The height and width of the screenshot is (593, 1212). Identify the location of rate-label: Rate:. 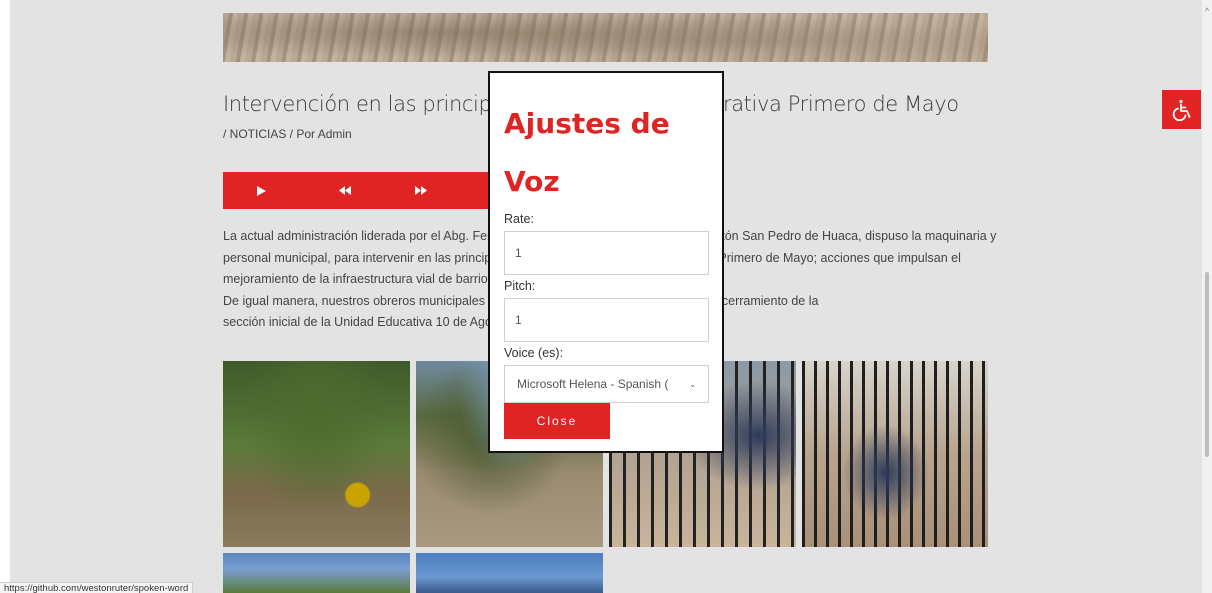
(519, 219).